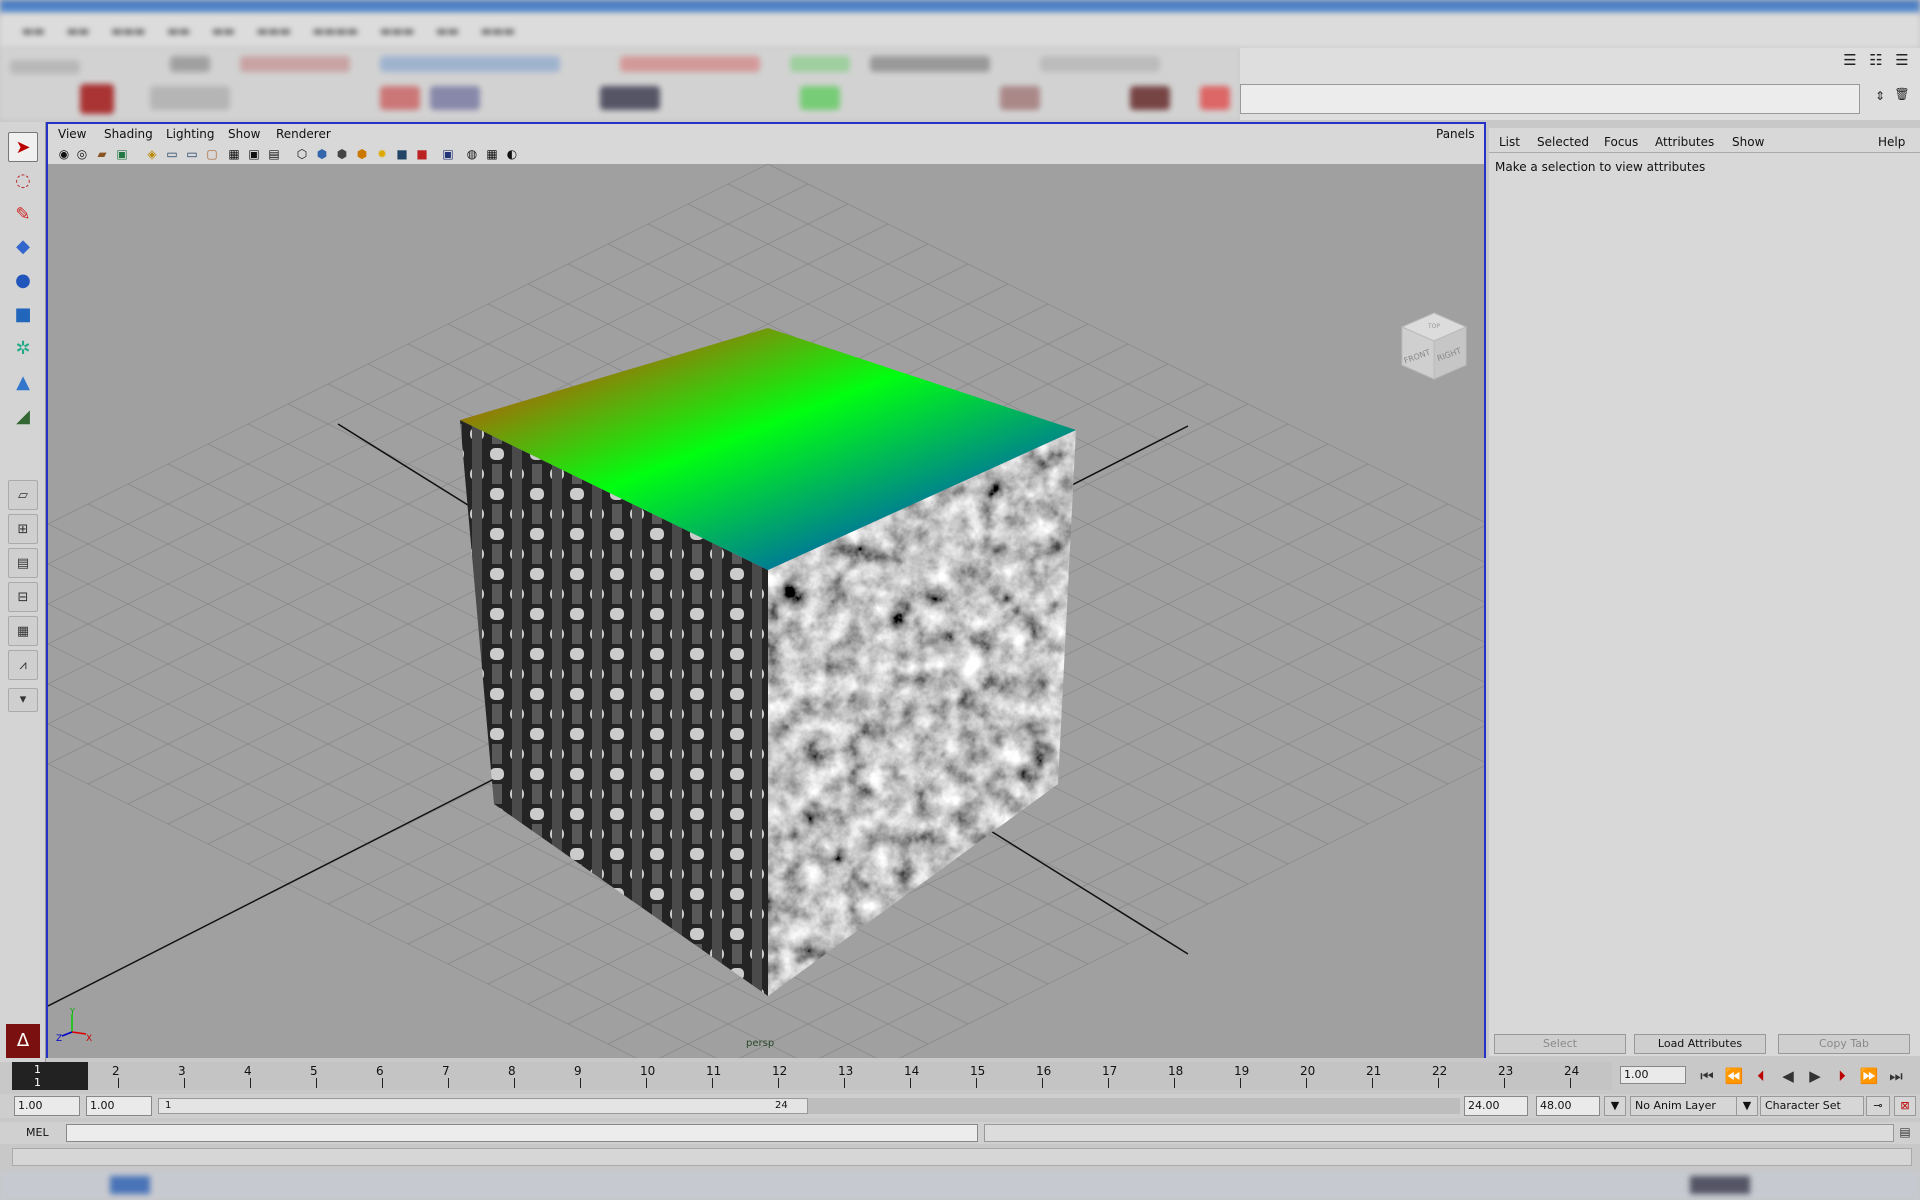 The image size is (1920, 1200). Describe the element at coordinates (128, 134) in the screenshot. I see `menu-shading: Shading` at that location.